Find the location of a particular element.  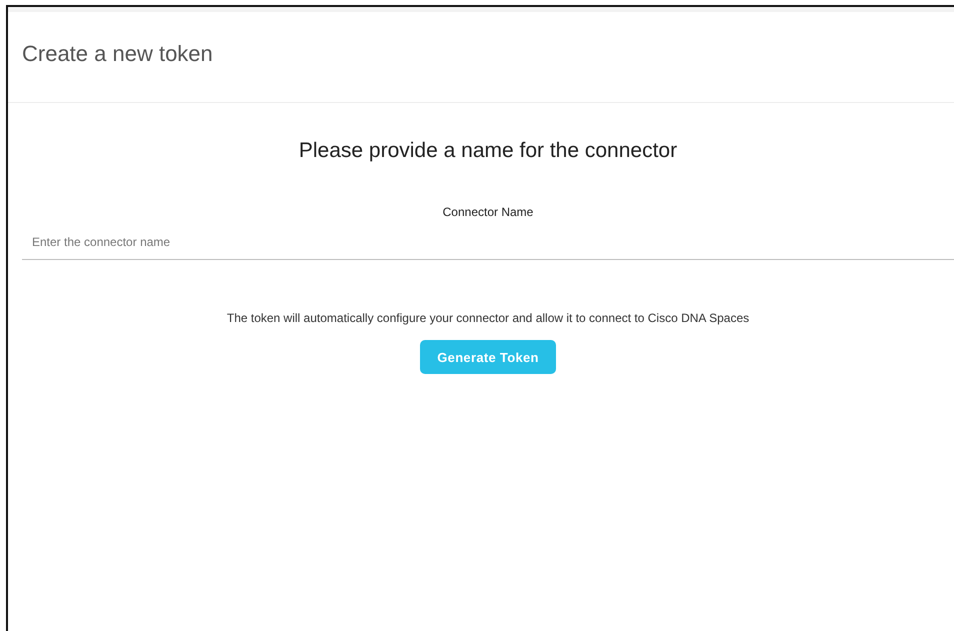

section-heading: Please provide a name for the connector is located at coordinates (488, 151).